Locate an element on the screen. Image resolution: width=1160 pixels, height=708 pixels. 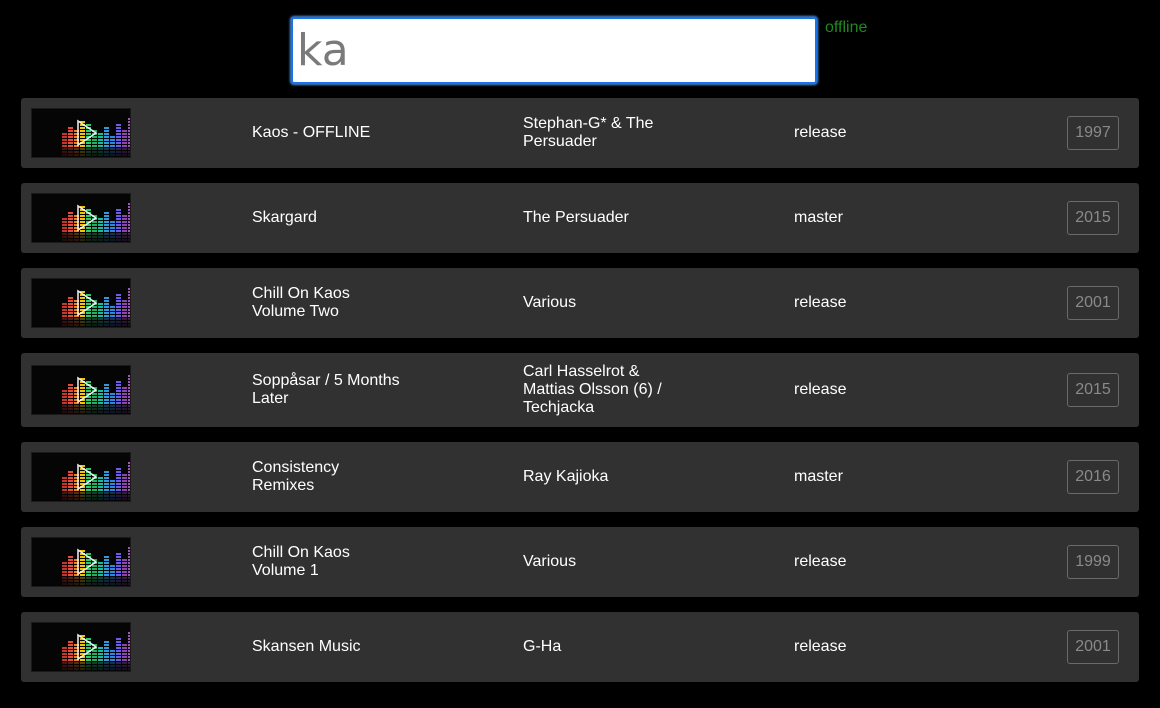
search-box is located at coordinates (554, 50).